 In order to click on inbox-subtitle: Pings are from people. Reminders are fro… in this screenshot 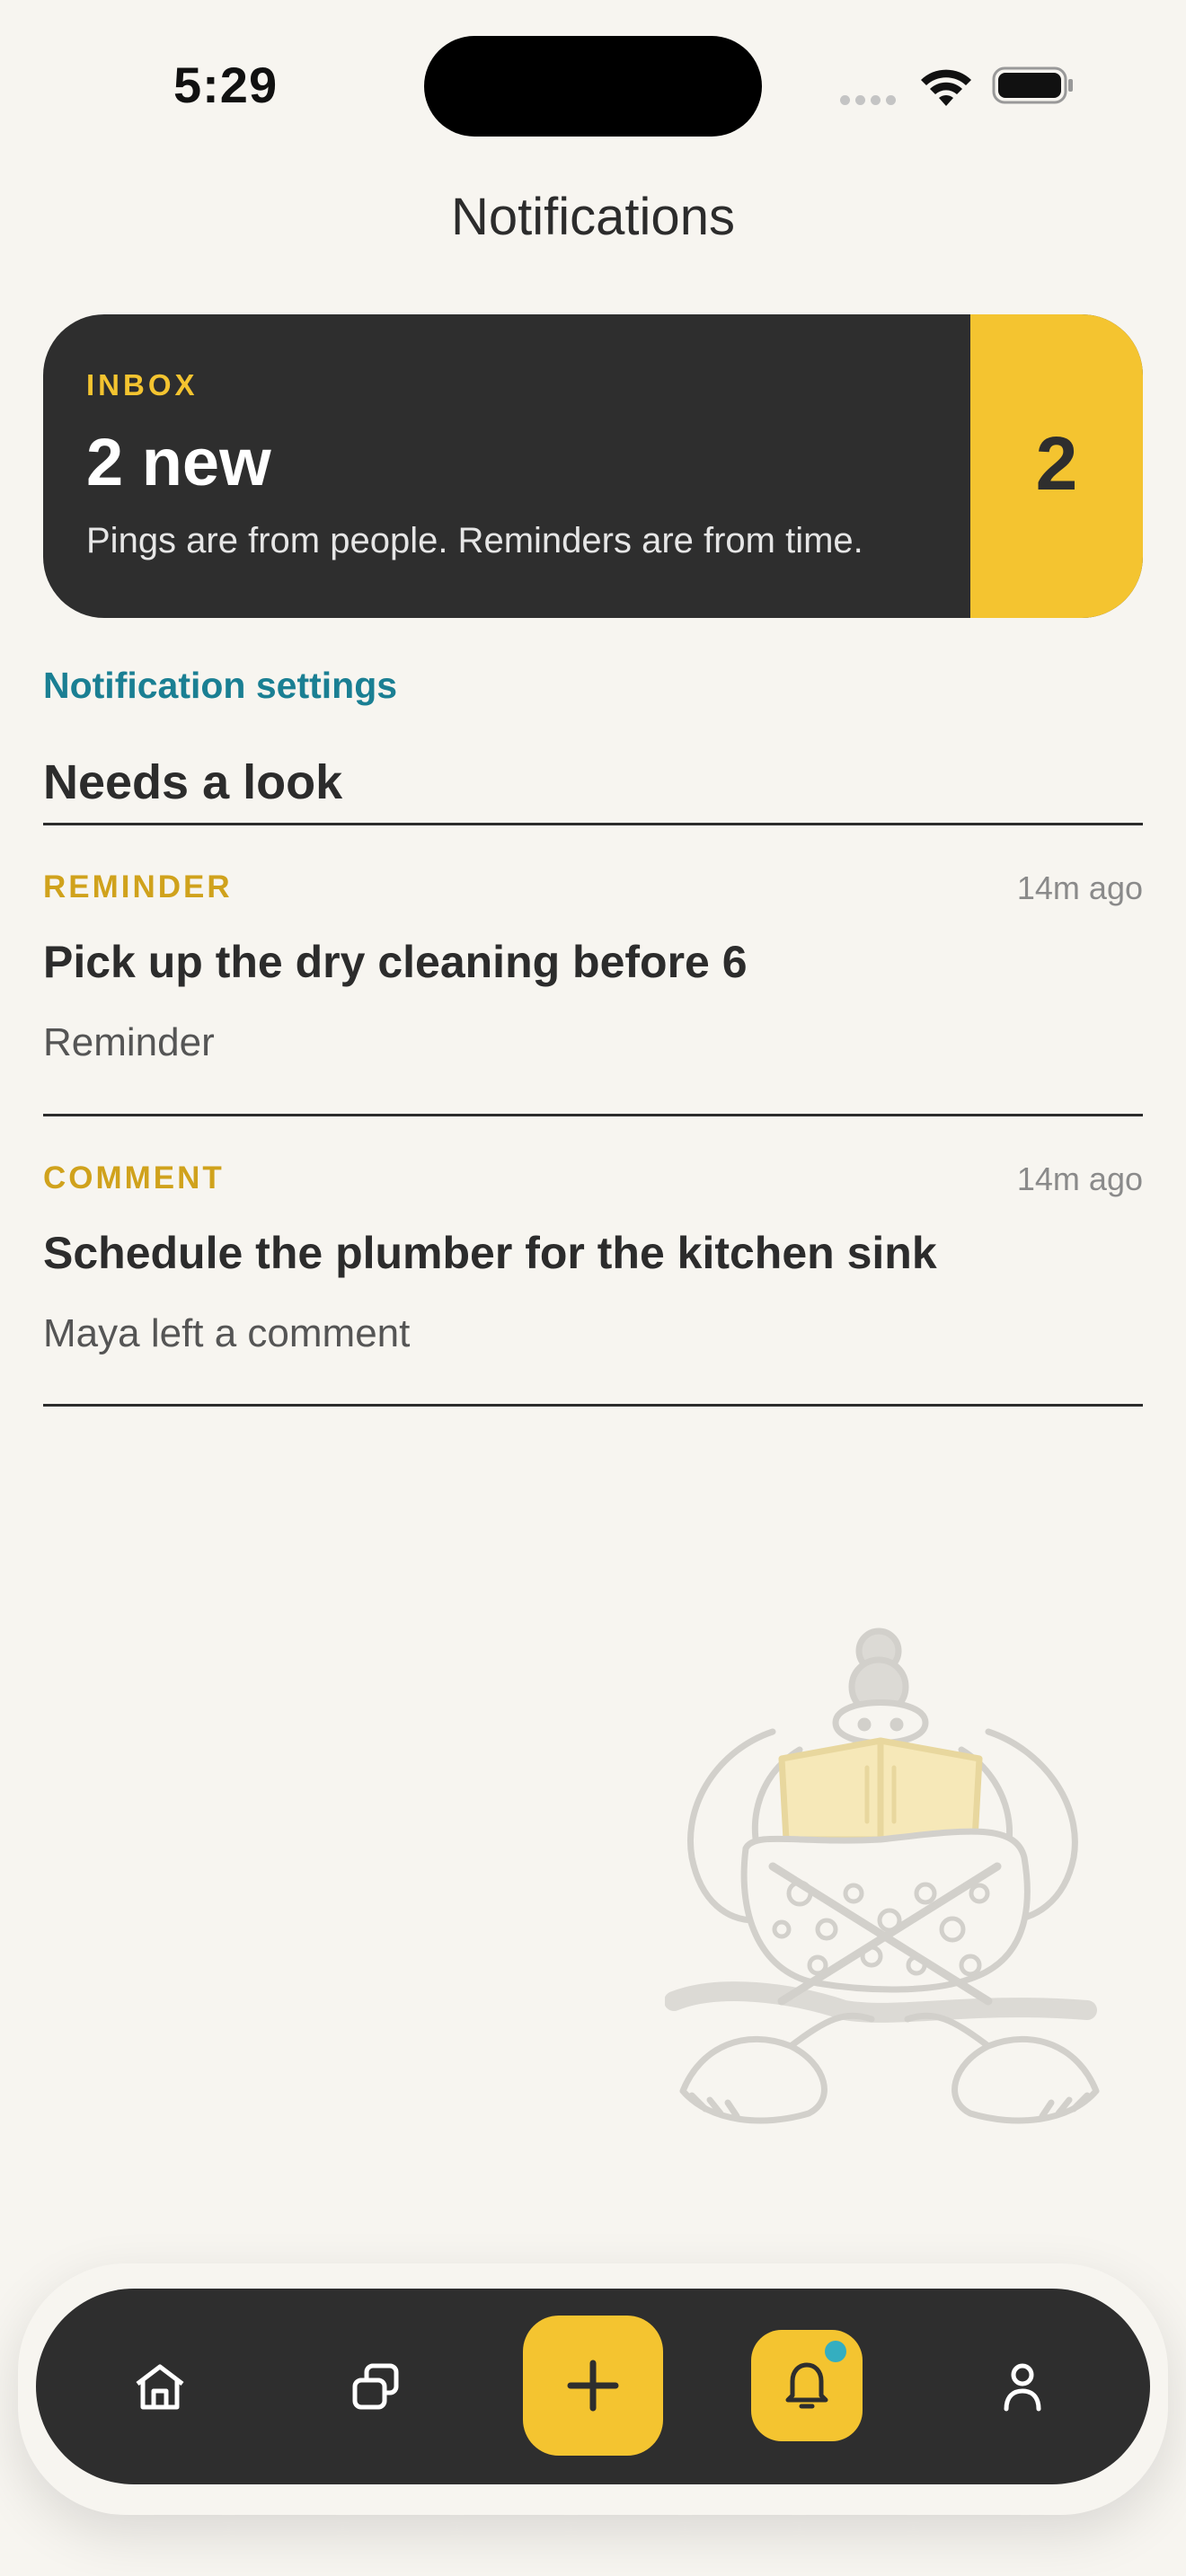, I will do `click(474, 540)`.